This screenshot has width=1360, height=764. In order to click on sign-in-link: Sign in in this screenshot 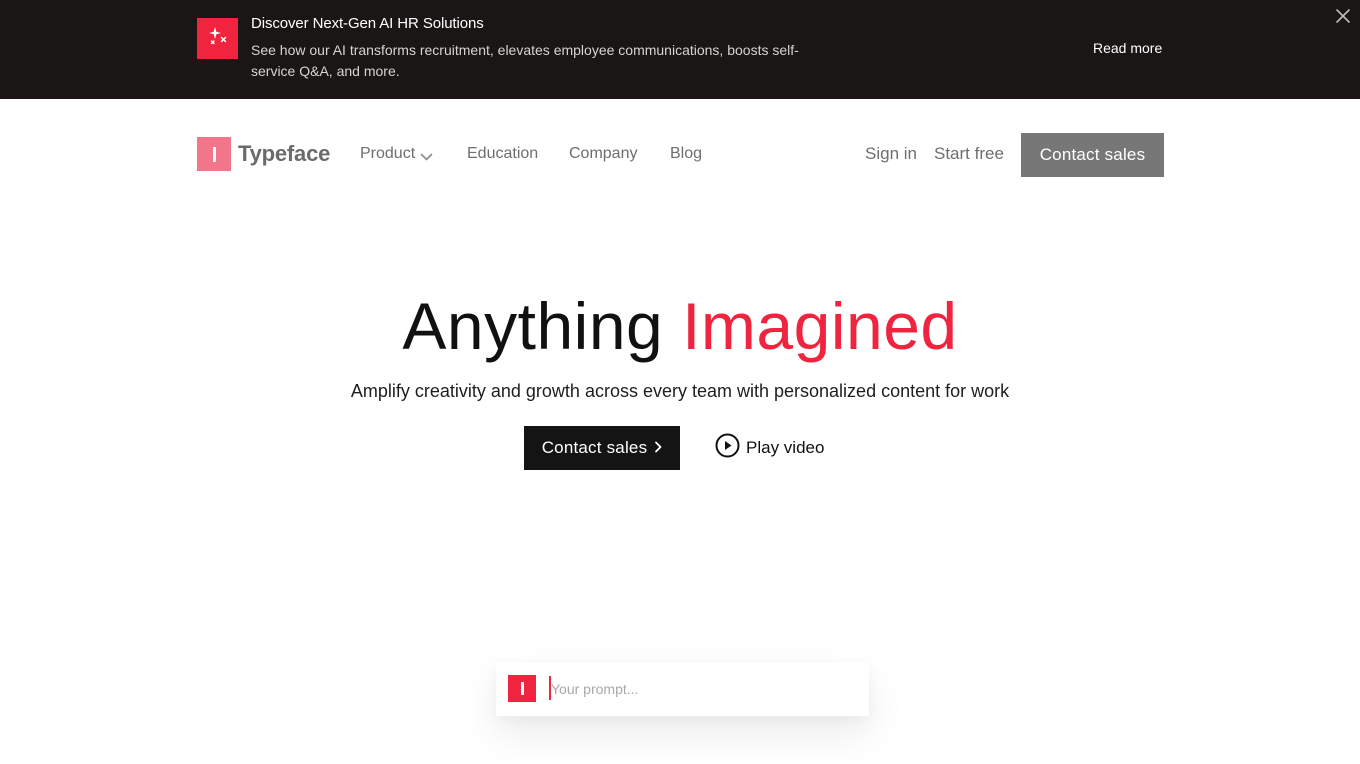, I will do `click(891, 154)`.